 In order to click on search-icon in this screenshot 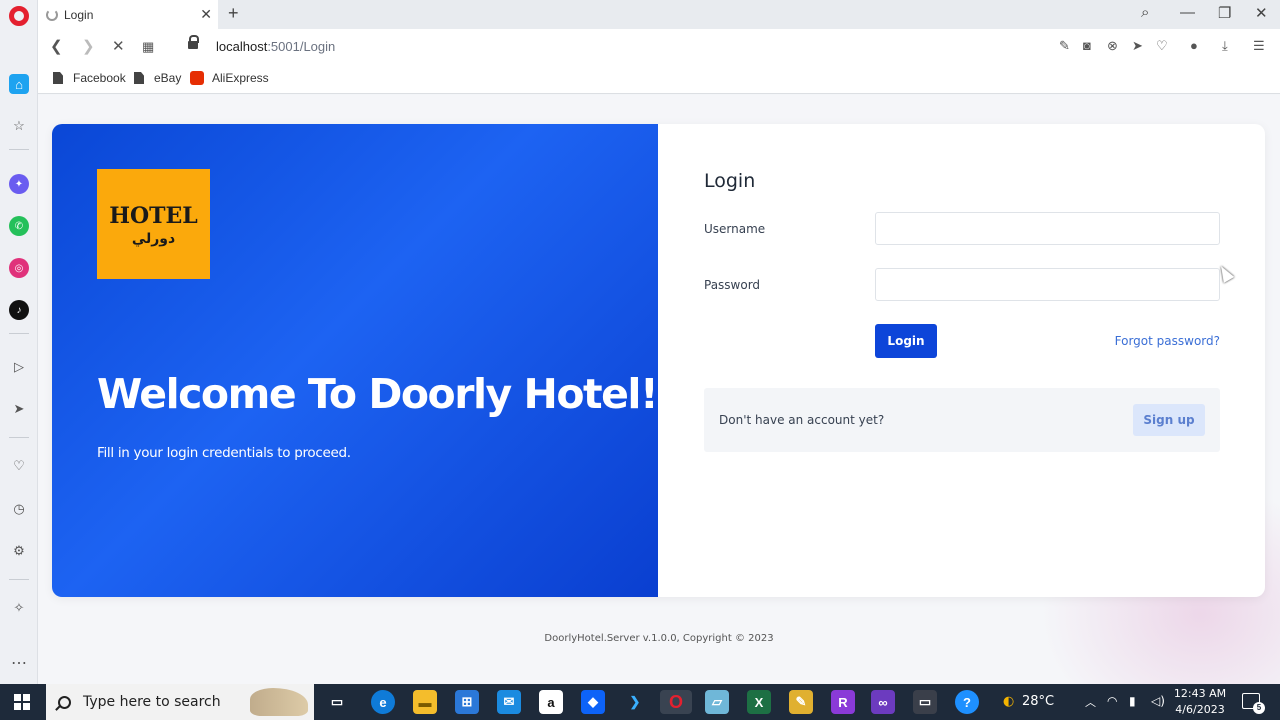, I will do `click(64, 702)`.